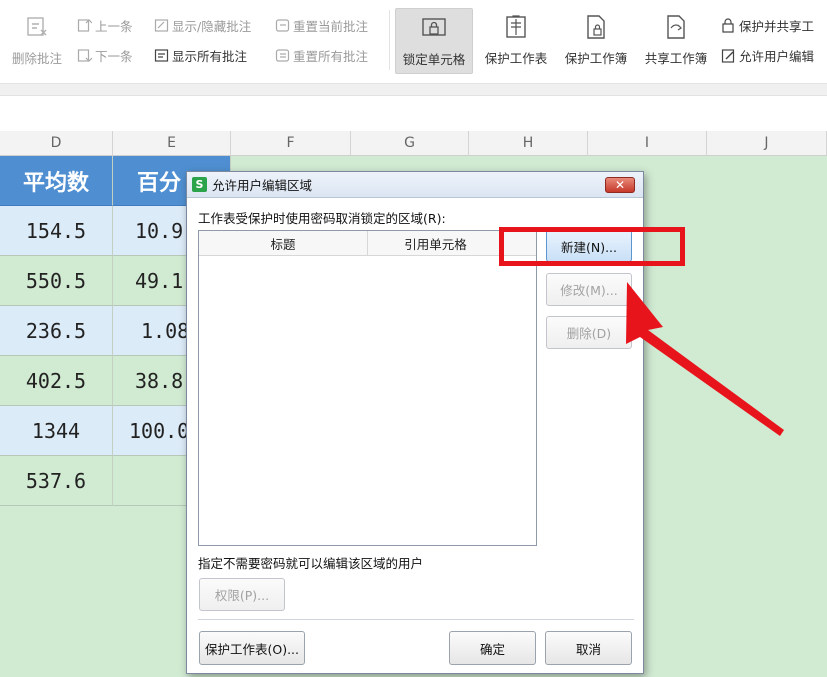 The height and width of the screenshot is (677, 827). What do you see at coordinates (161, 25) in the screenshot?
I see `show-hide-comment-icon` at bounding box center [161, 25].